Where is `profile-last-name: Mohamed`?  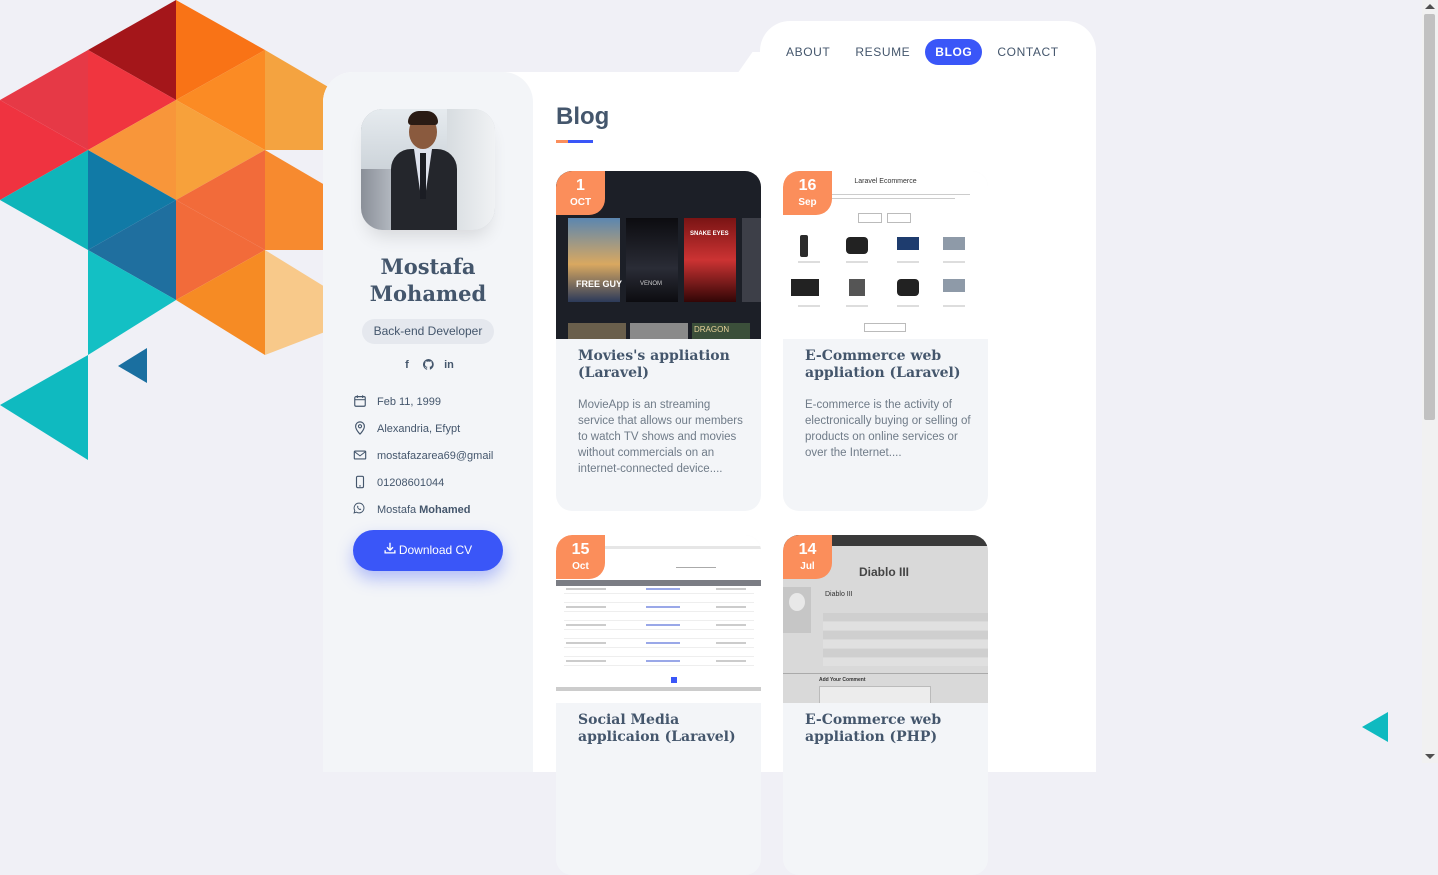 profile-last-name: Mohamed is located at coordinates (428, 293).